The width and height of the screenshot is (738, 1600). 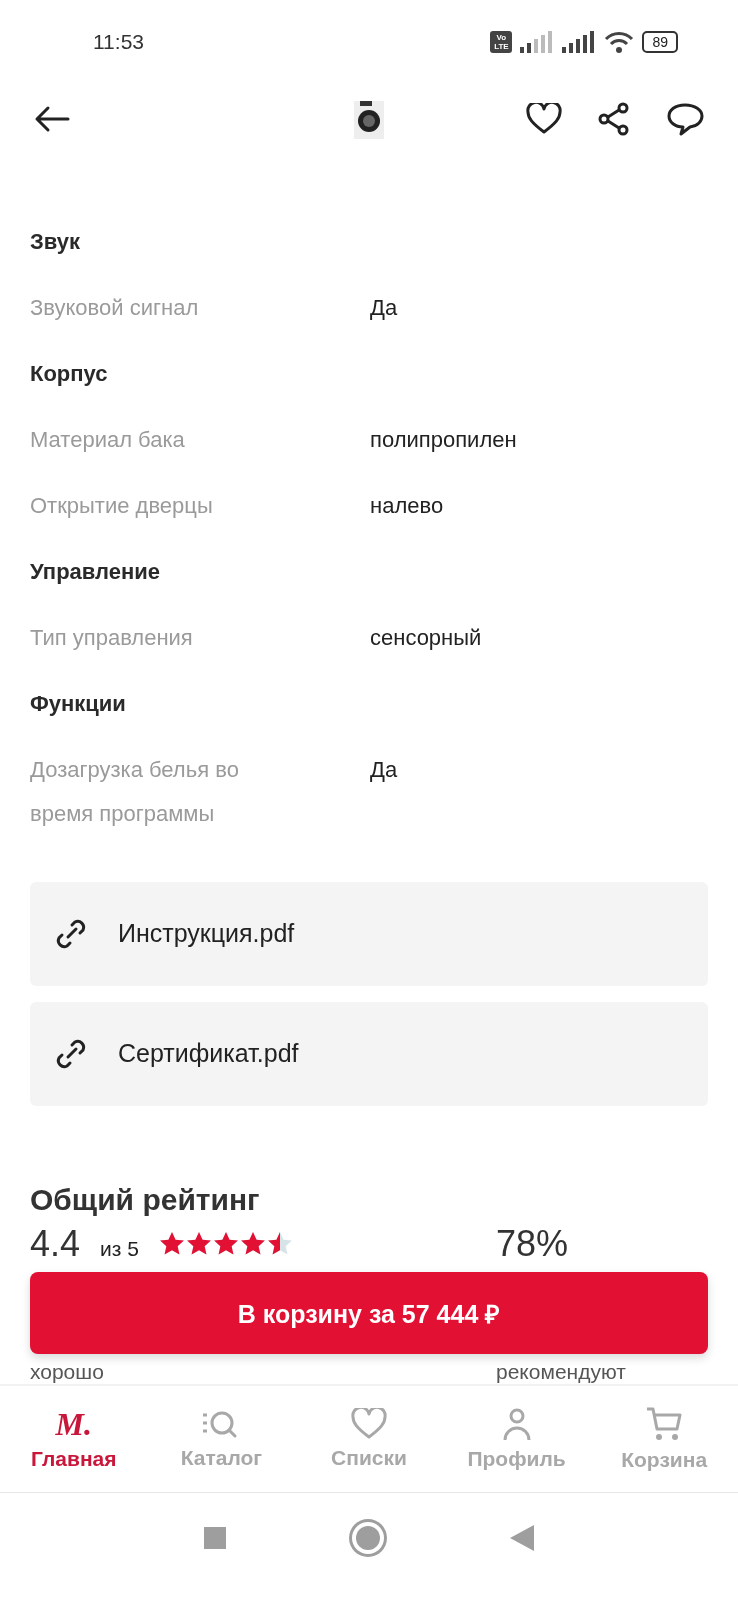 What do you see at coordinates (532, 1243) in the screenshot?
I see `recommend-percent: 78%` at bounding box center [532, 1243].